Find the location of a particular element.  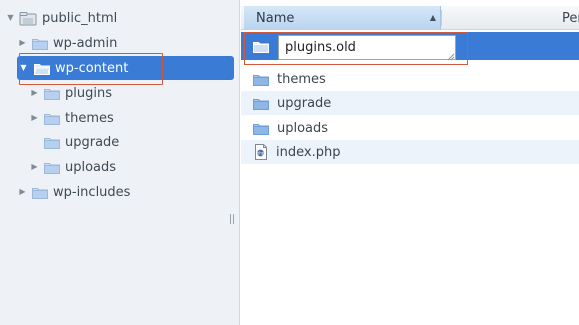

tree-item-label: wp-includes is located at coordinates (92, 192).